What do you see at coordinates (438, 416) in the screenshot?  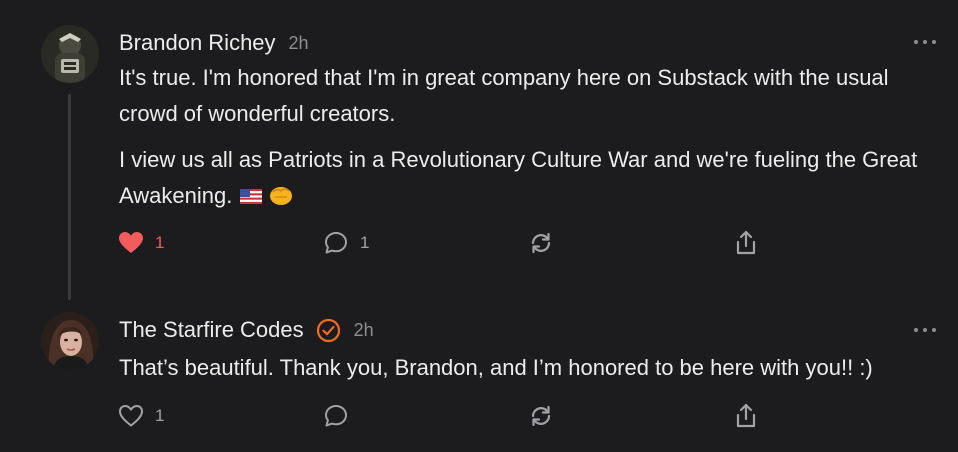 I see `comment-actions: 1` at bounding box center [438, 416].